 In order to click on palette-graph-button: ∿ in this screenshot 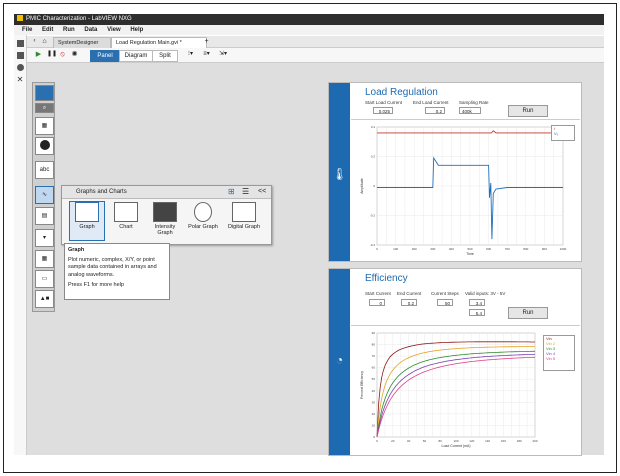, I will do `click(44, 195)`.